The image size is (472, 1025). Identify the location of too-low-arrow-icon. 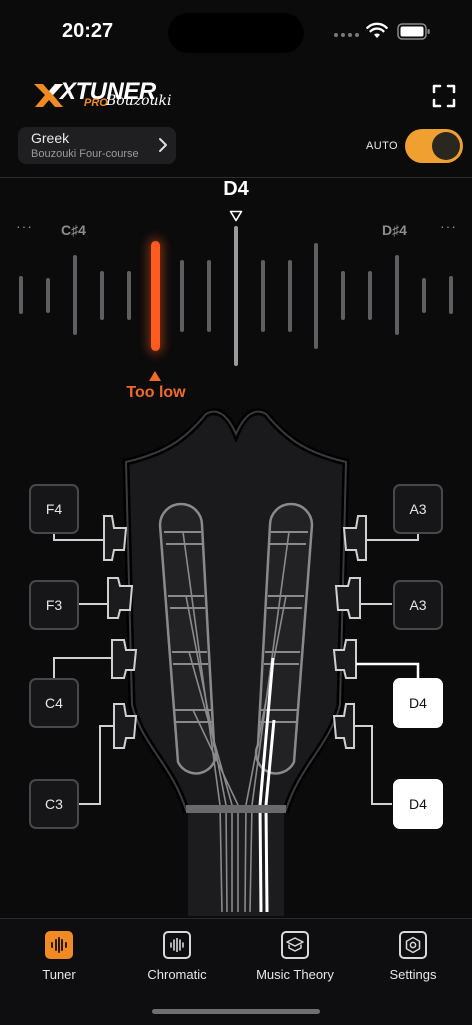
(155, 376).